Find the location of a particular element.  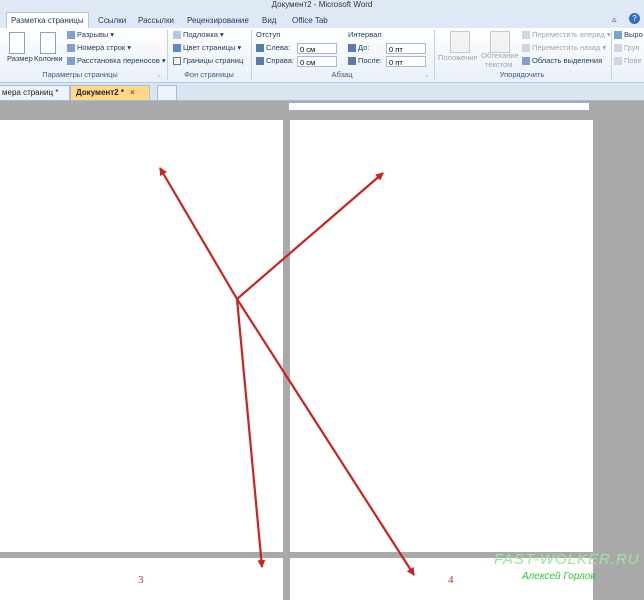

arrow-down-right is located at coordinates (325, 437).